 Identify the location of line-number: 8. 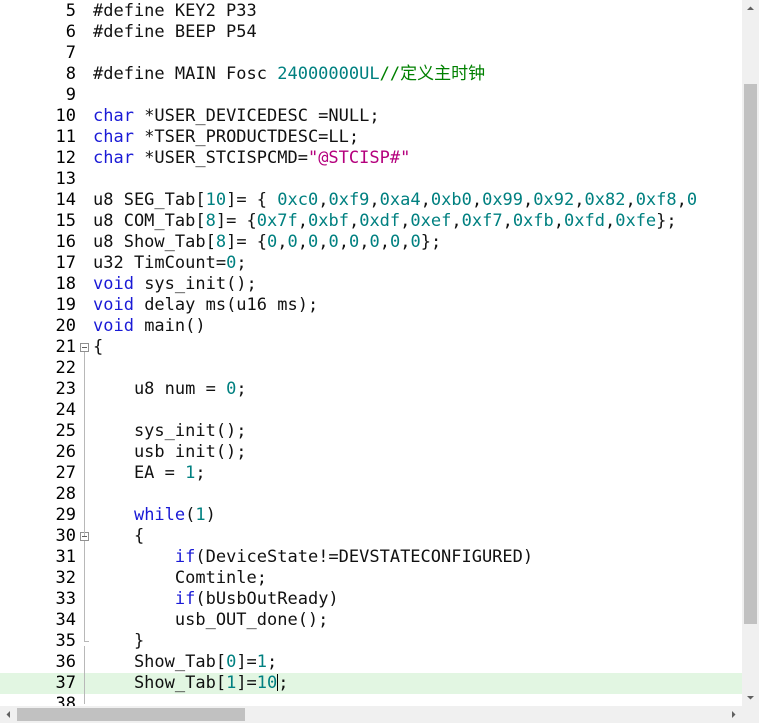
(70, 74).